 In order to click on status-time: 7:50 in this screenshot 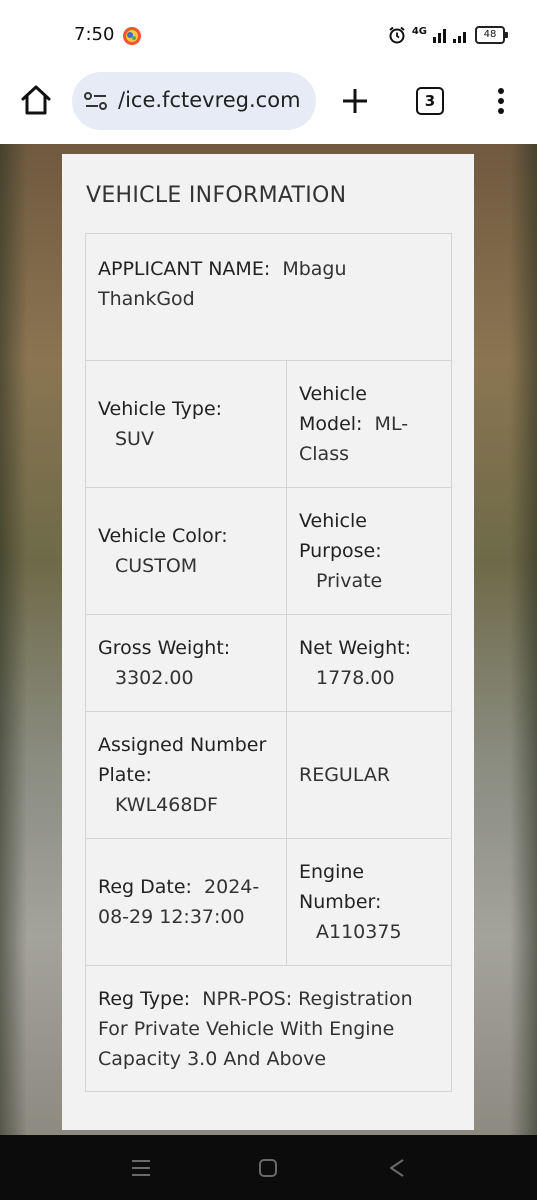, I will do `click(94, 34)`.